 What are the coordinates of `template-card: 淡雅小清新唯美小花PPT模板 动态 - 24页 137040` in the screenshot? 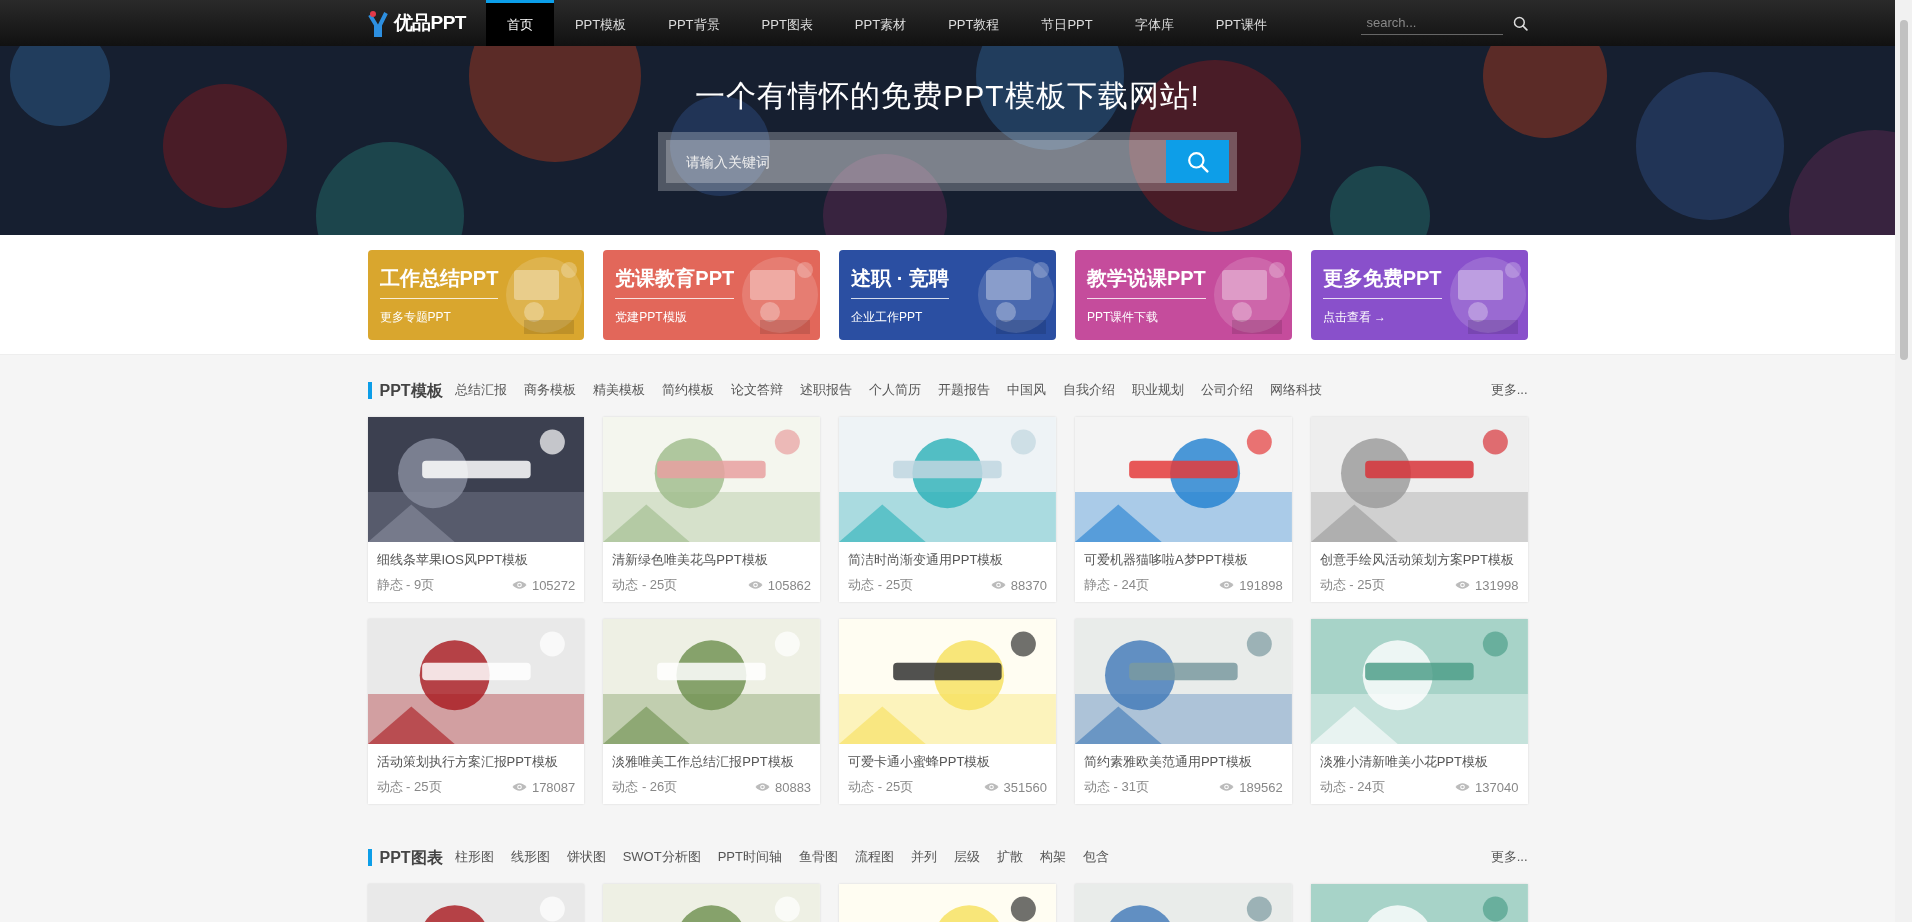 It's located at (1419, 711).